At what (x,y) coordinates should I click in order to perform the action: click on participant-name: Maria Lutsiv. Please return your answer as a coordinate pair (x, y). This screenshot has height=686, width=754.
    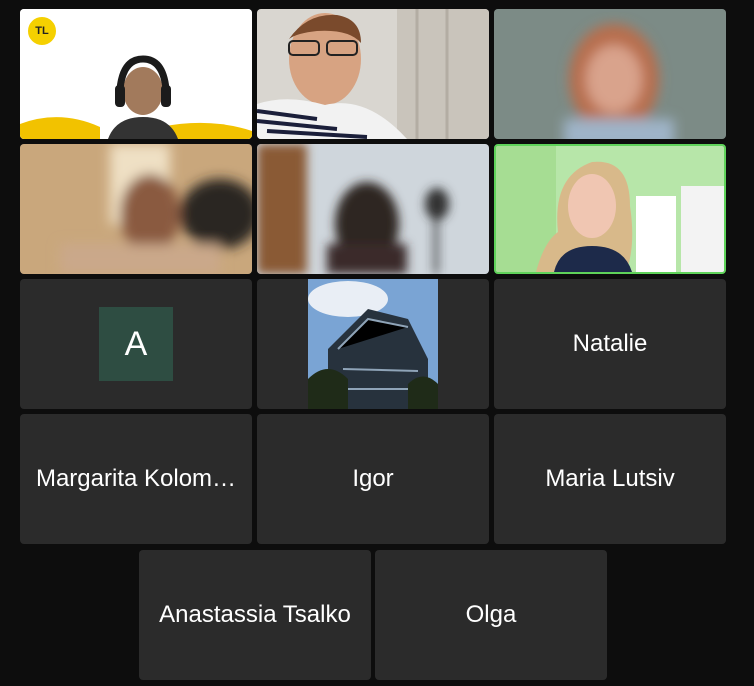
    Looking at the image, I should click on (610, 478).